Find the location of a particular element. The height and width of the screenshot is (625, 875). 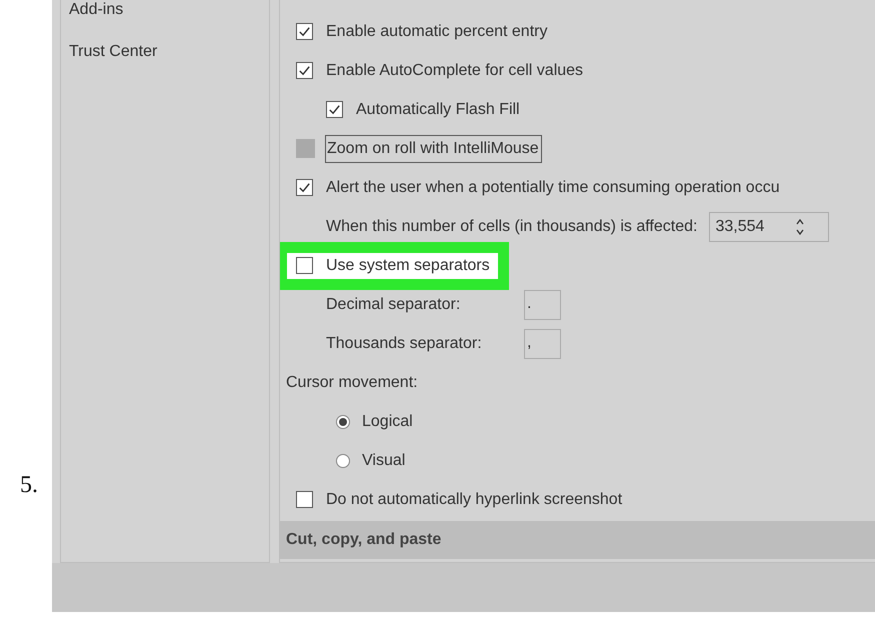

field-label: Decimal separator: is located at coordinates (394, 305).